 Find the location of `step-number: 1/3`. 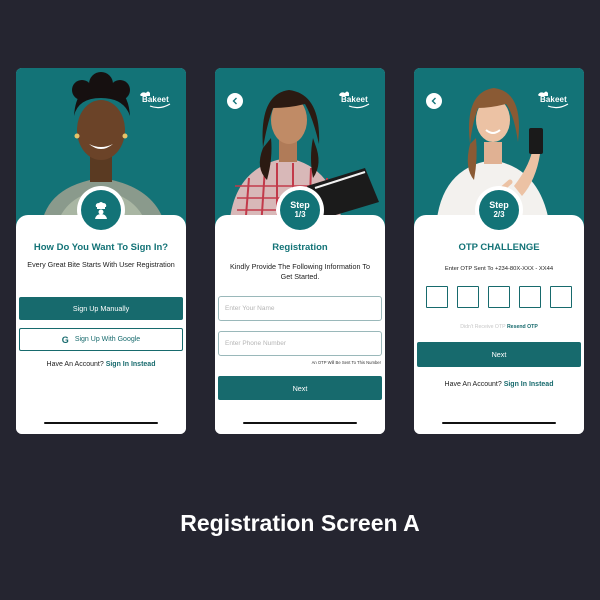

step-number: 1/3 is located at coordinates (300, 214).